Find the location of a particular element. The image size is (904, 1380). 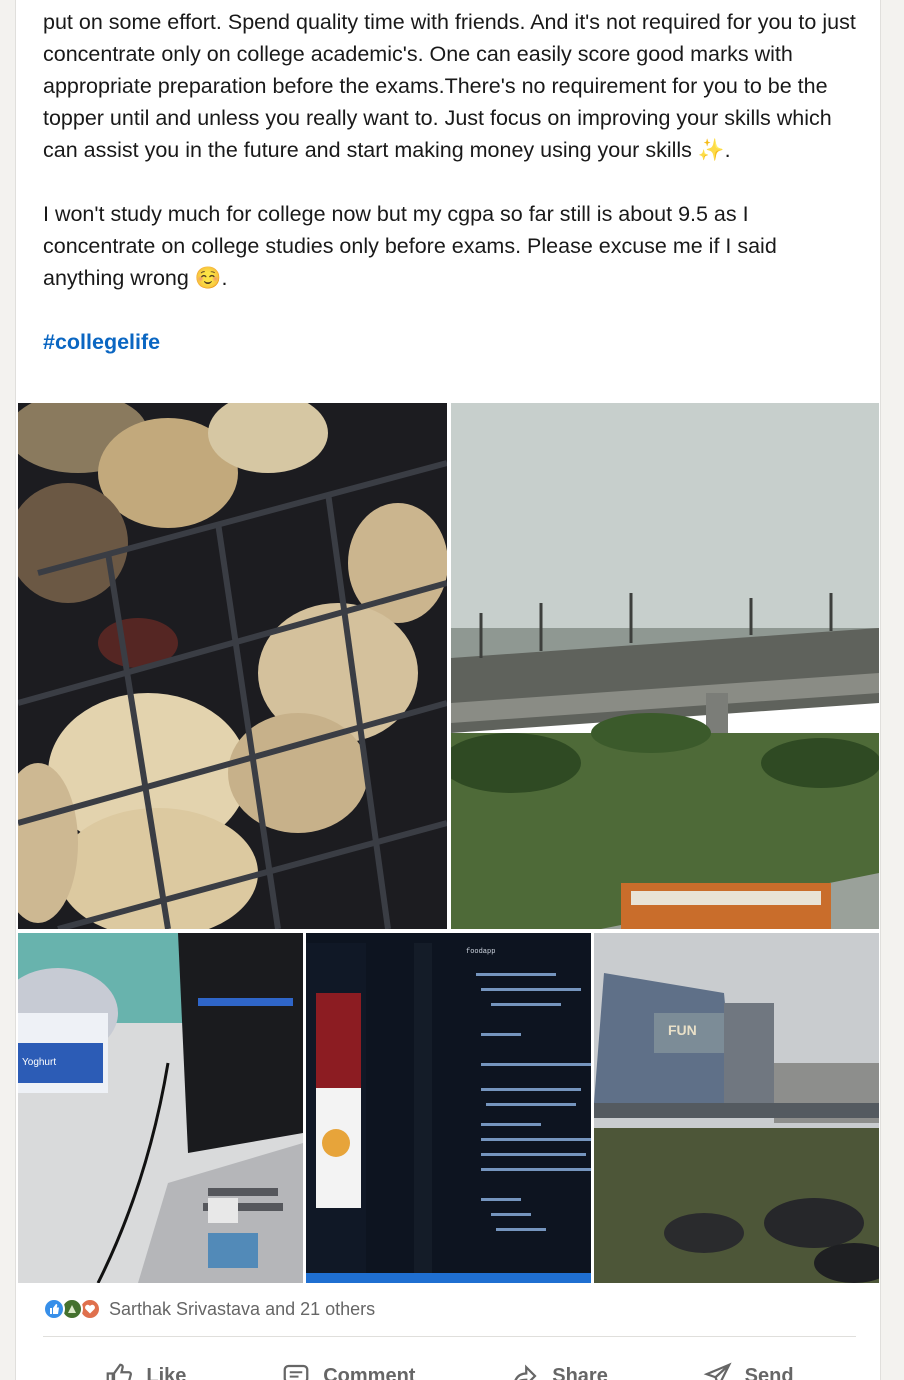

share-icon is located at coordinates (525, 1372).